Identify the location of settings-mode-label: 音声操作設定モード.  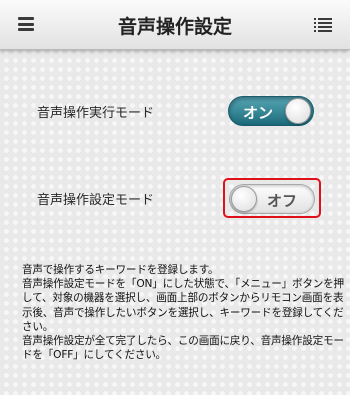
(96, 200).